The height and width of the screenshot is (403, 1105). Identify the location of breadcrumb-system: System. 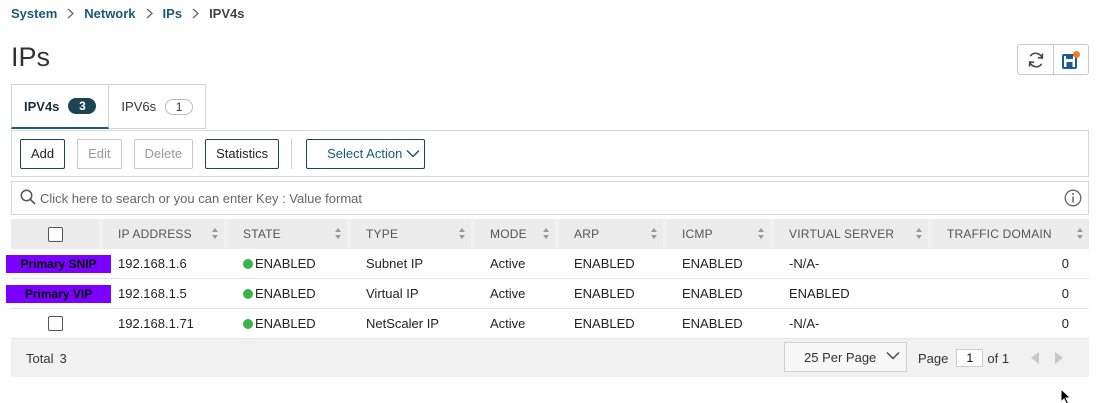
(34, 13).